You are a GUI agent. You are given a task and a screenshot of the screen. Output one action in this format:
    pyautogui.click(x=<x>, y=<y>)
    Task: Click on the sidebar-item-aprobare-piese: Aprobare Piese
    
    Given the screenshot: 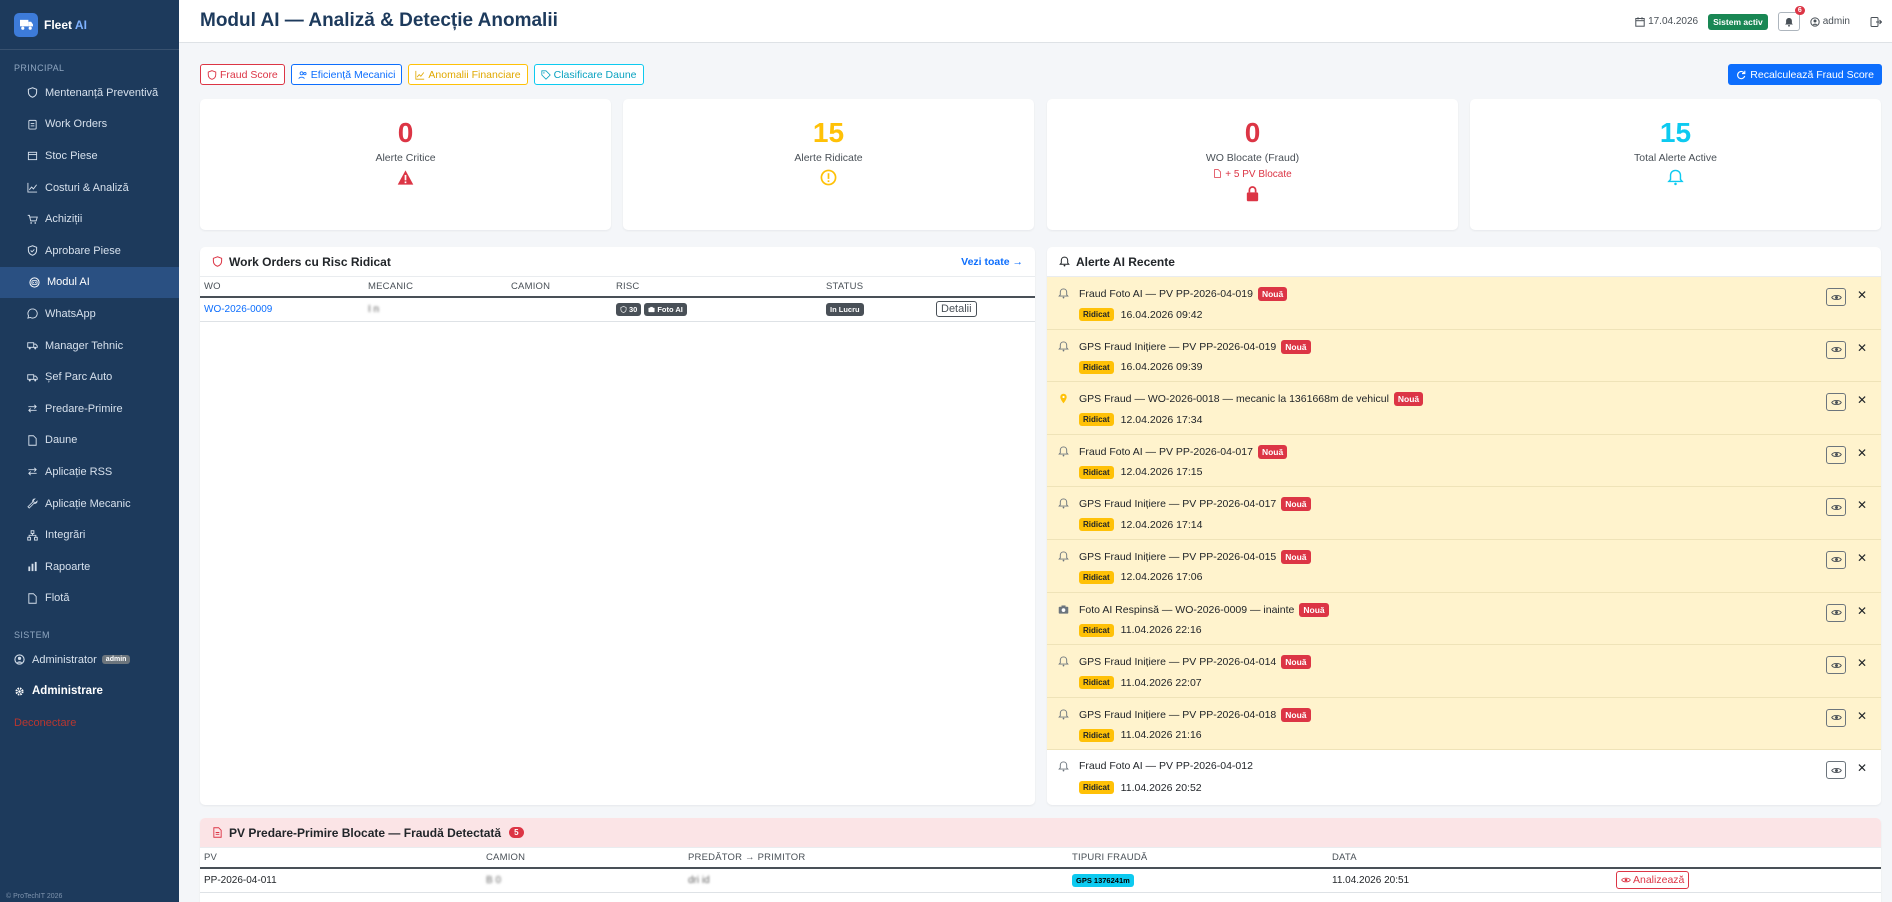 What is the action you would take?
    pyautogui.click(x=89, y=251)
    